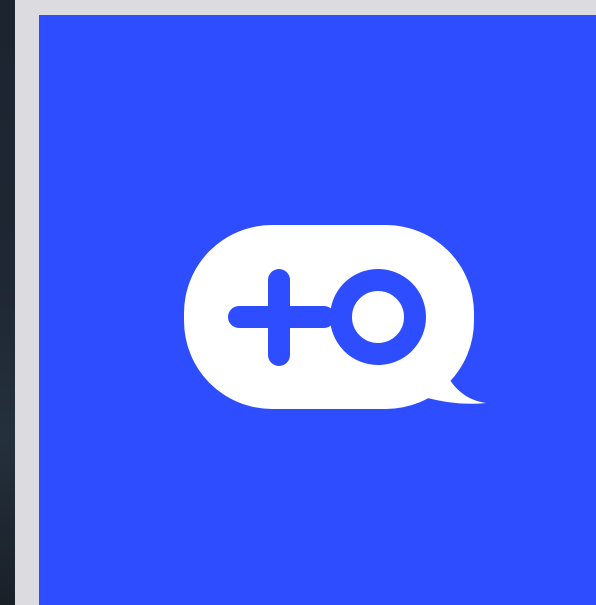 Image resolution: width=596 pixels, height=605 pixels. Describe the element at coordinates (27, 302) in the screenshot. I see `window-gutter` at that location.